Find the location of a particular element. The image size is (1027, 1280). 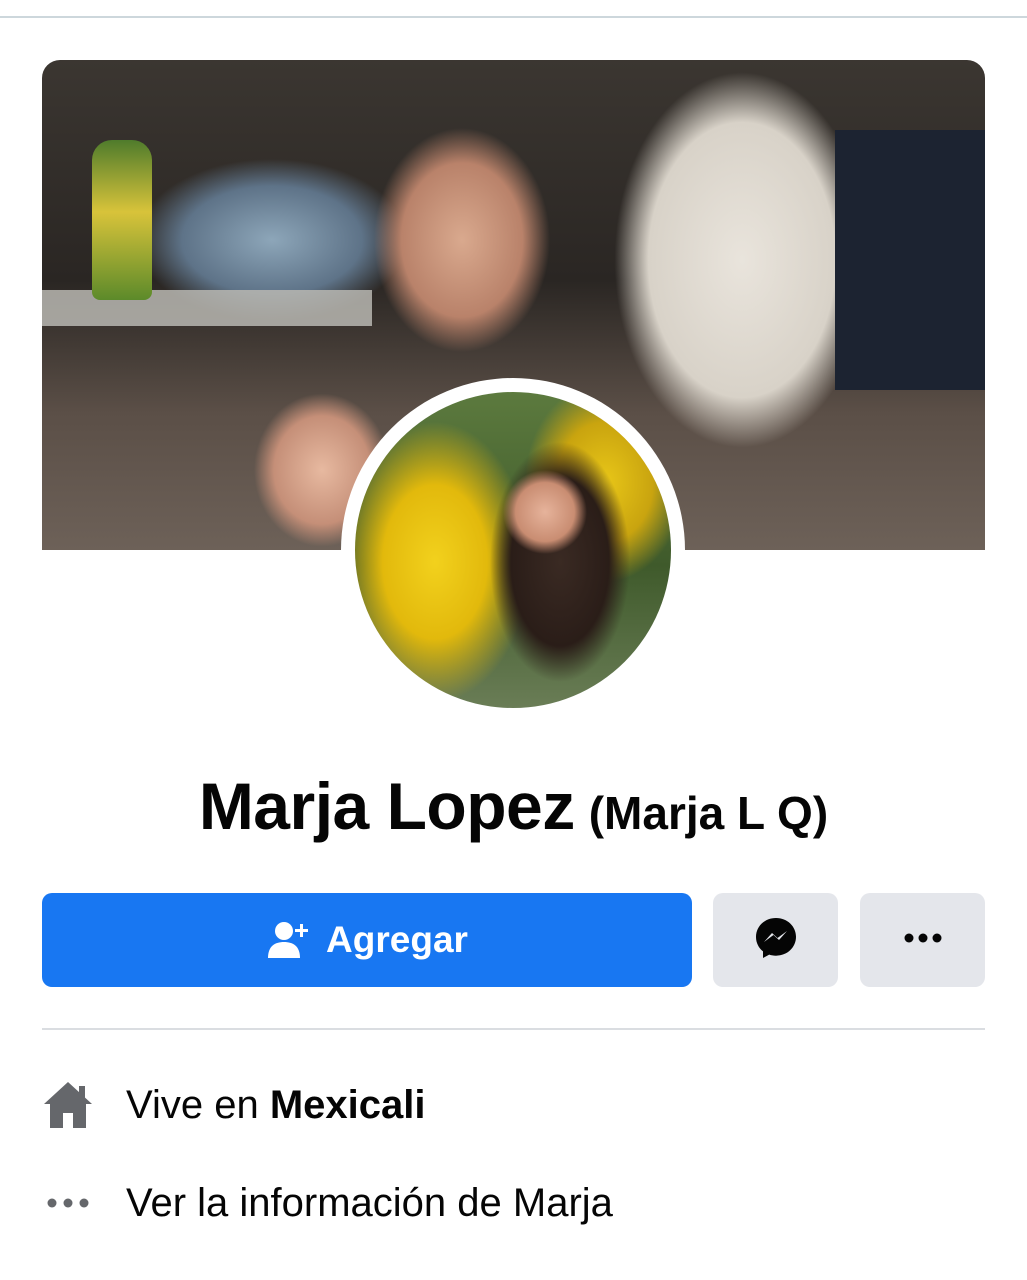

profile-name-heading: Marja Lopez (Marja L Q) is located at coordinates (513, 806).